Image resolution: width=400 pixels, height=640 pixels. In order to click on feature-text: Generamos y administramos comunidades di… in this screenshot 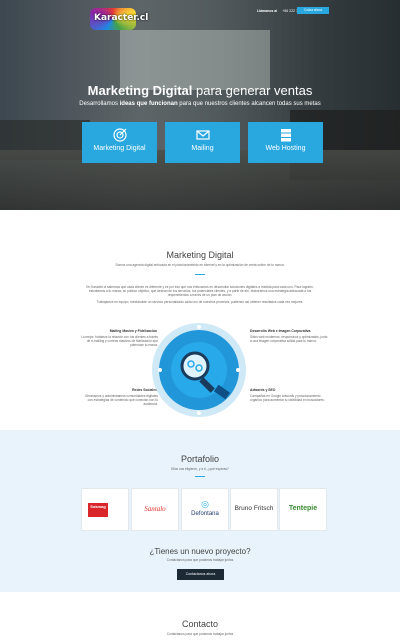, I will do `click(121, 400)`.